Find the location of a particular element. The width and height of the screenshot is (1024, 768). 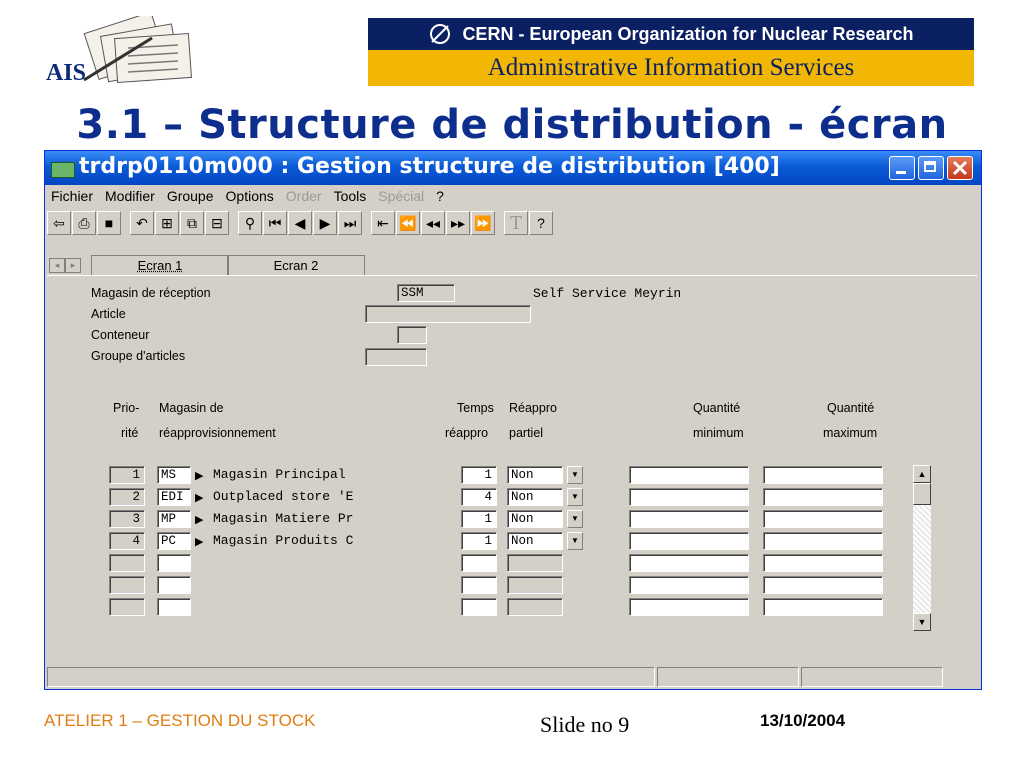

row2-temps: 4 is located at coordinates (479, 497).